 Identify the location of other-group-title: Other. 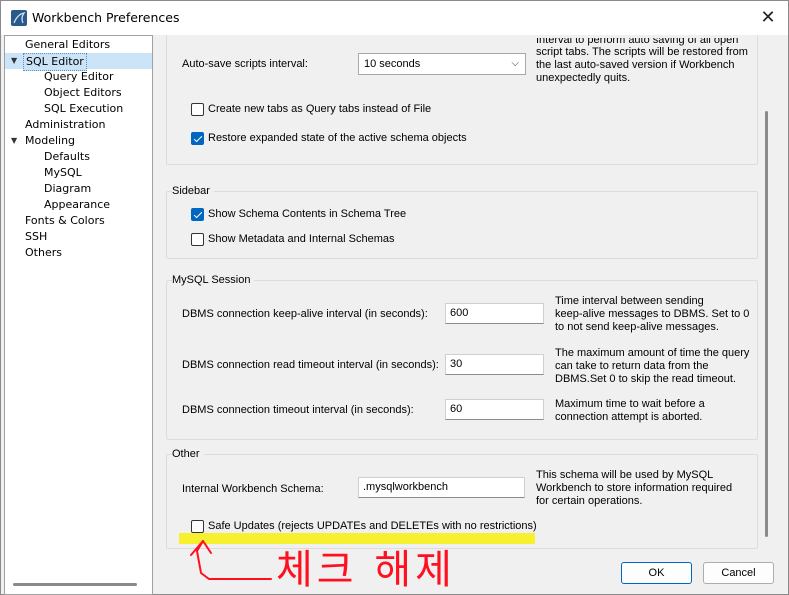
(188, 454).